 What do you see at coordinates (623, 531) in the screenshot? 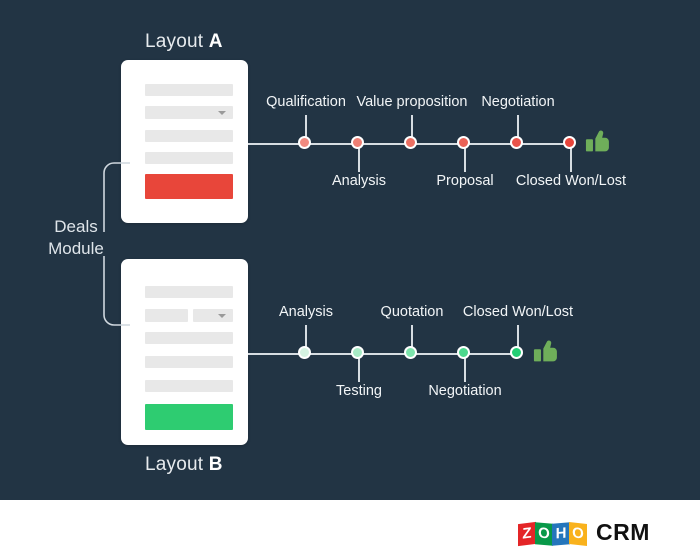
I see `zoho-product-name: CRM` at bounding box center [623, 531].